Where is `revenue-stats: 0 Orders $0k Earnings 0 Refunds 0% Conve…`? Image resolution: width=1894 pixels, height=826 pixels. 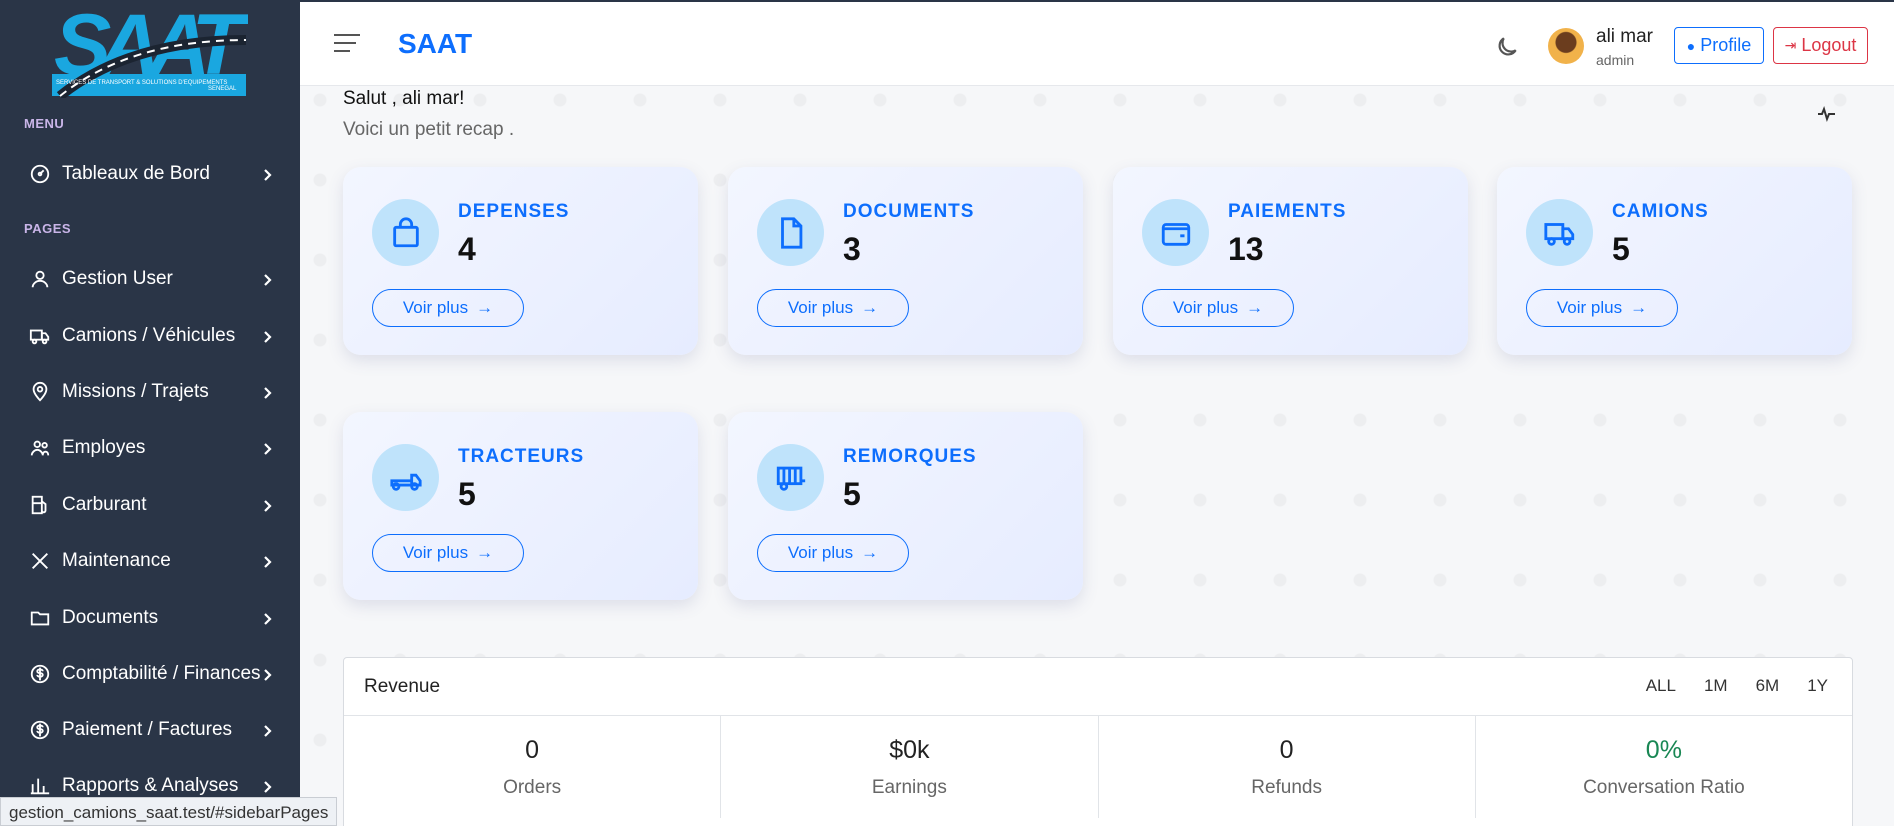 revenue-stats: 0 Orders $0k Earnings 0 Refunds 0% Conve… is located at coordinates (1098, 767).